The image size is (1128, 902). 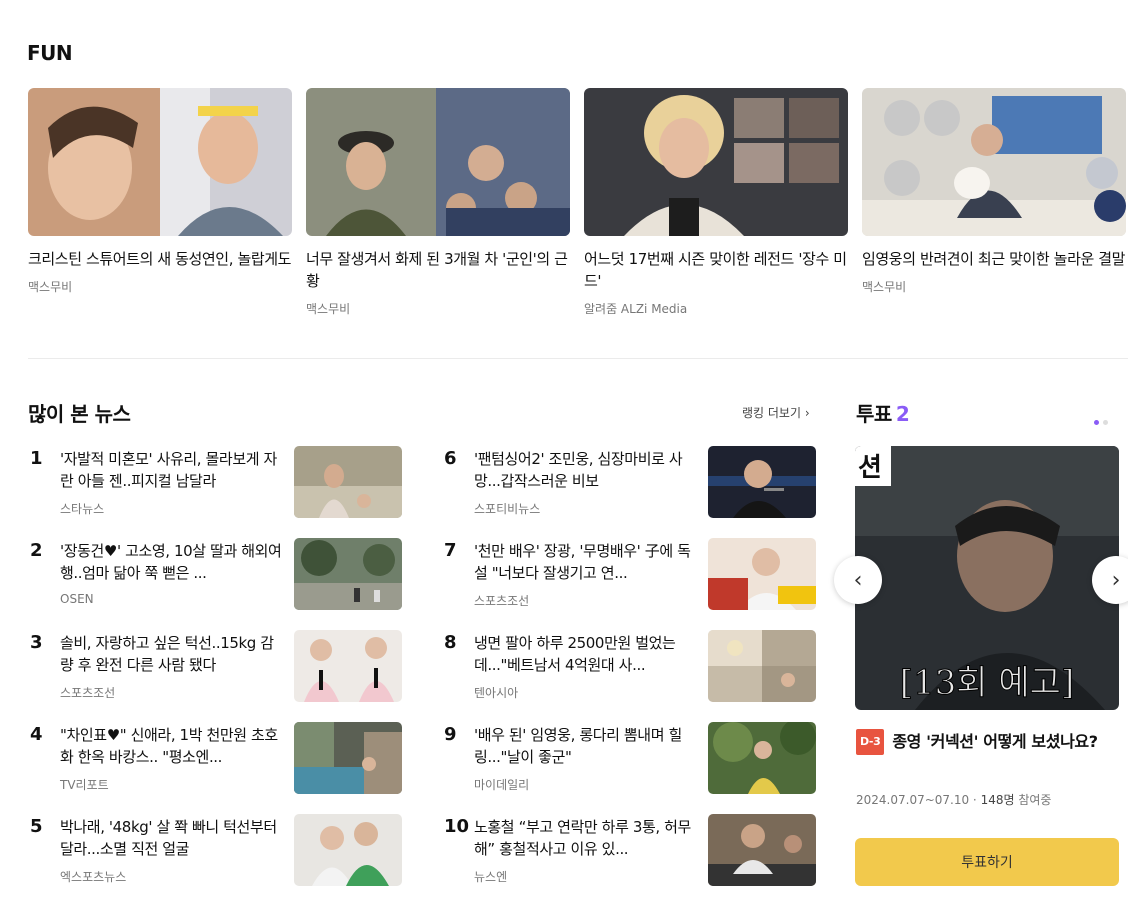 What do you see at coordinates (997, 800) in the screenshot?
I see `vote-participants: 148명` at bounding box center [997, 800].